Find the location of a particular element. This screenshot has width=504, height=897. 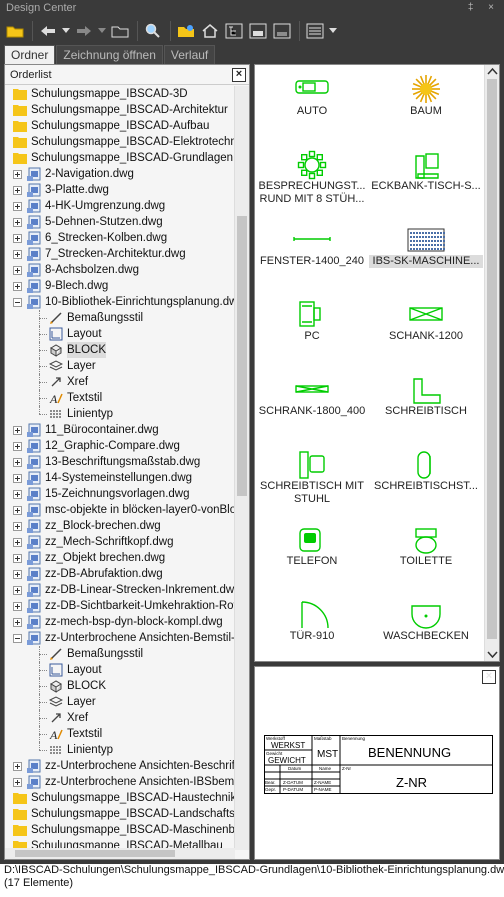

scroll-down-icon is located at coordinates (492, 654).